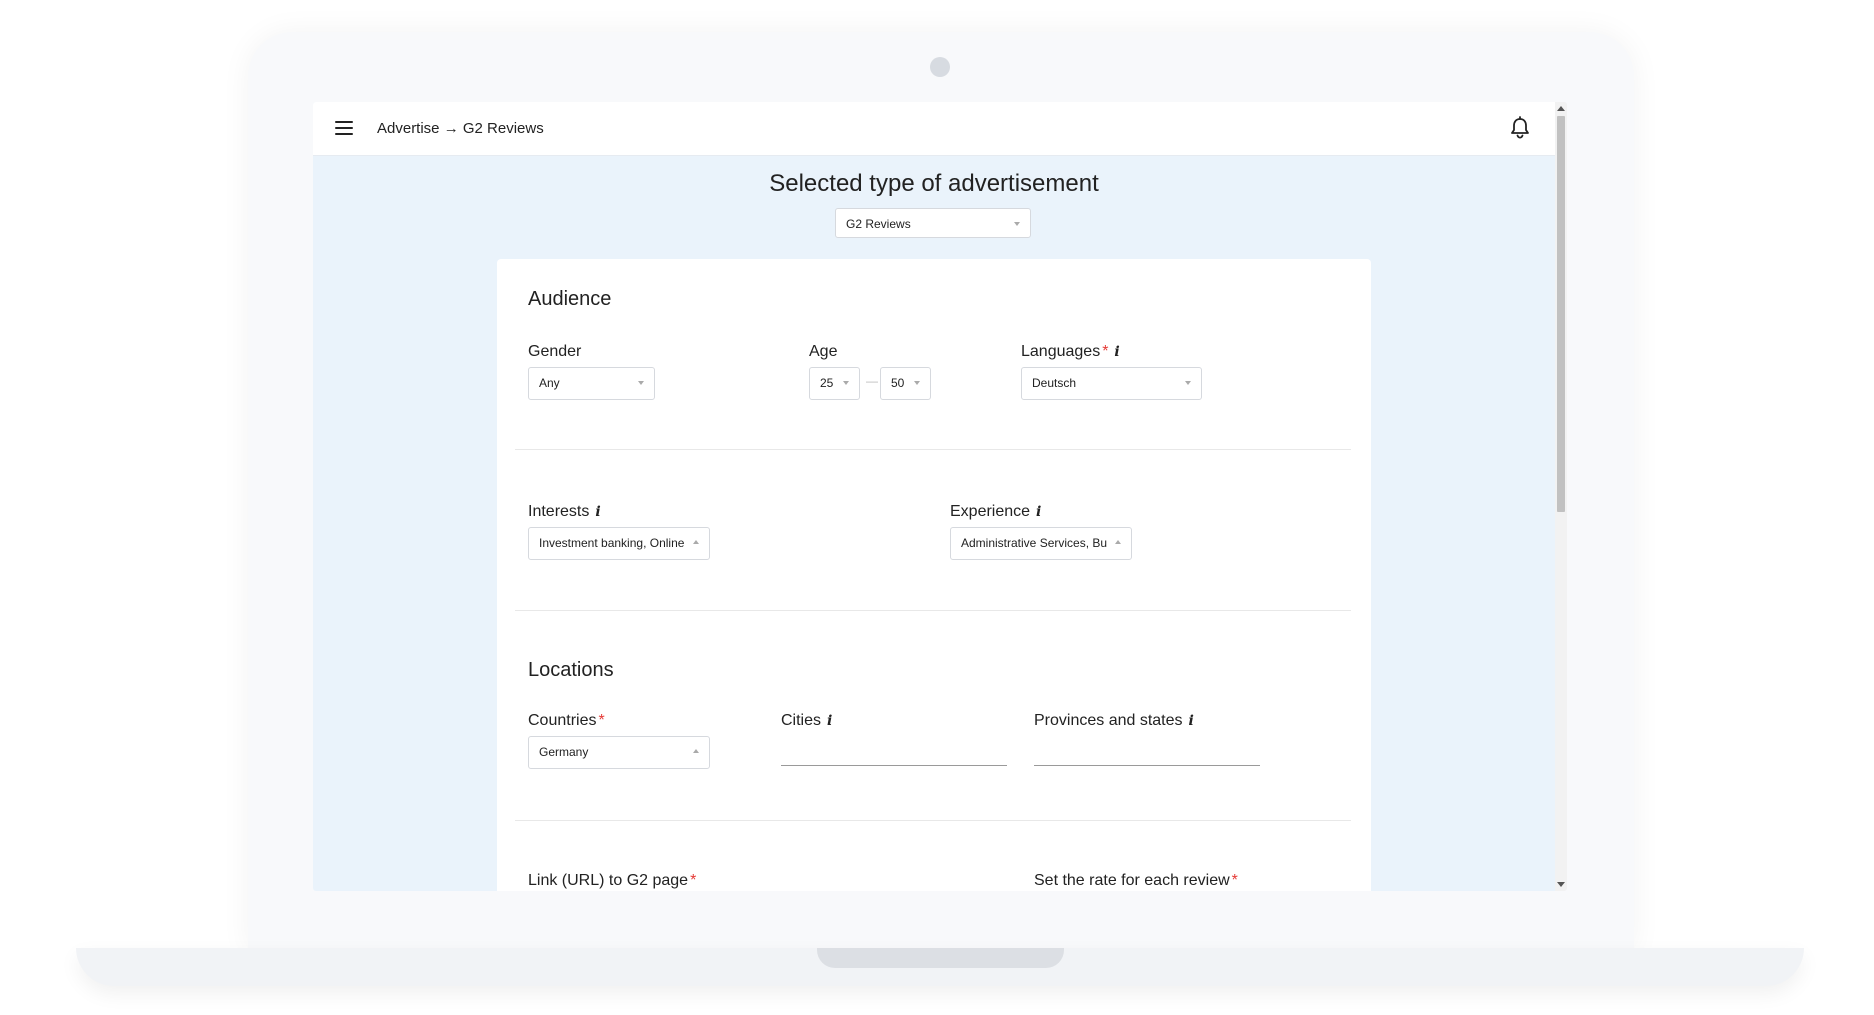 The width and height of the screenshot is (1874, 1015). What do you see at coordinates (823, 351) in the screenshot?
I see `age-label: Age` at bounding box center [823, 351].